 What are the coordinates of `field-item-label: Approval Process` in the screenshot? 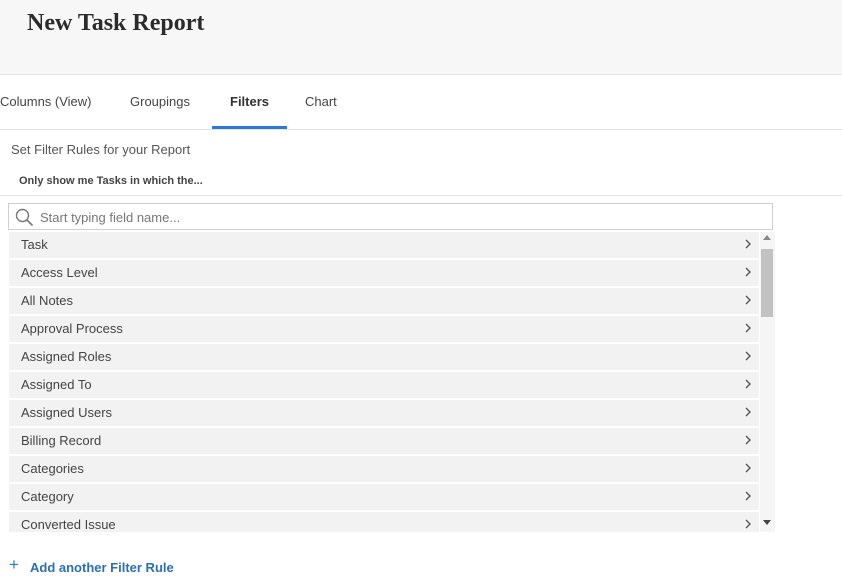 It's located at (72, 328).